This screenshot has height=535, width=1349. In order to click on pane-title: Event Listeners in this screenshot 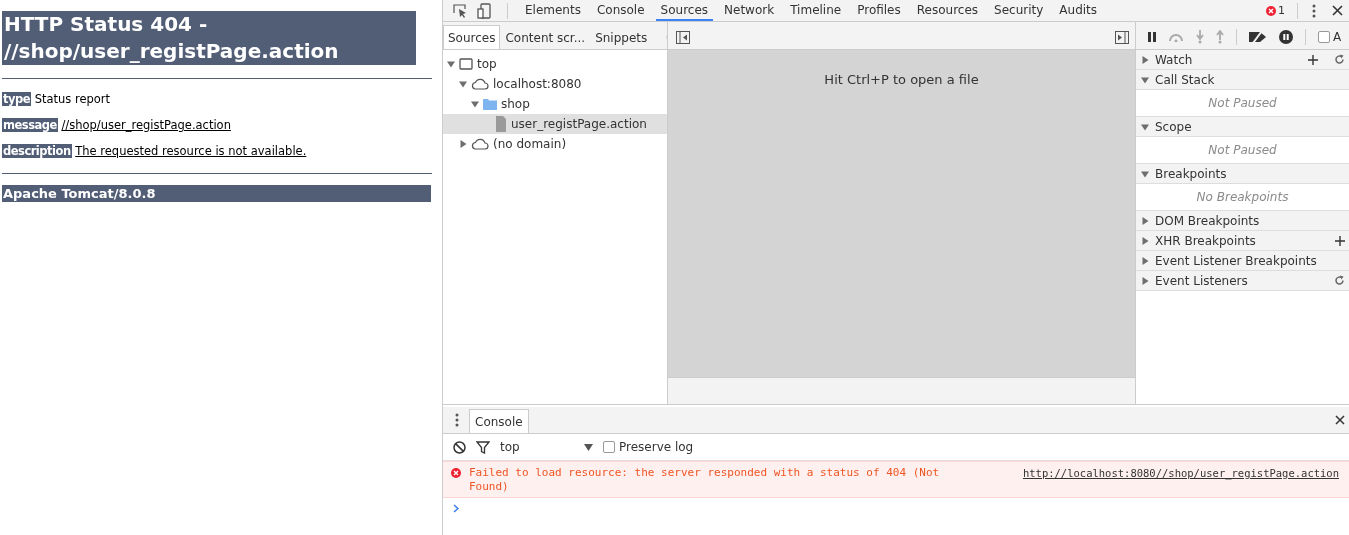, I will do `click(1201, 280)`.